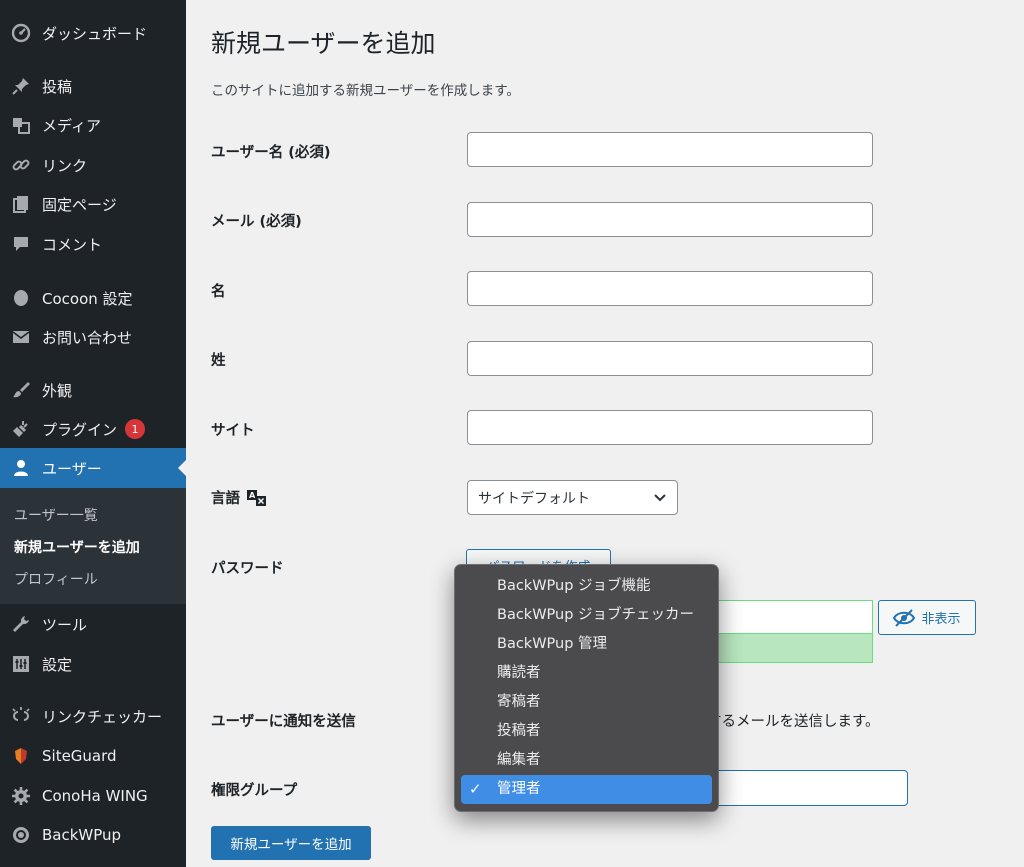 The image size is (1024, 867). I want to click on menu-dashboard: ダッシュボード, so click(93, 33).